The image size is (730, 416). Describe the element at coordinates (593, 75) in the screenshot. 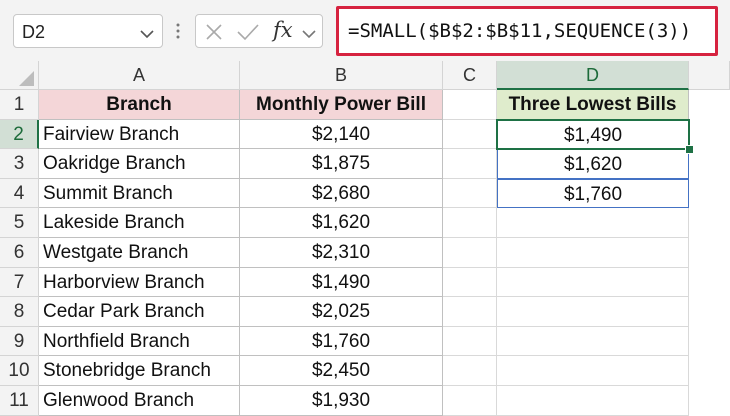

I see `column-header-d: D` at that location.